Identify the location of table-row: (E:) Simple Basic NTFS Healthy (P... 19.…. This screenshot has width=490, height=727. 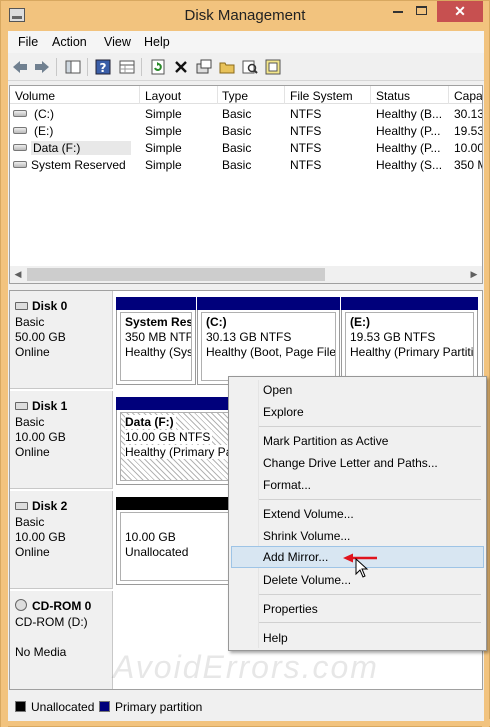
(246, 130).